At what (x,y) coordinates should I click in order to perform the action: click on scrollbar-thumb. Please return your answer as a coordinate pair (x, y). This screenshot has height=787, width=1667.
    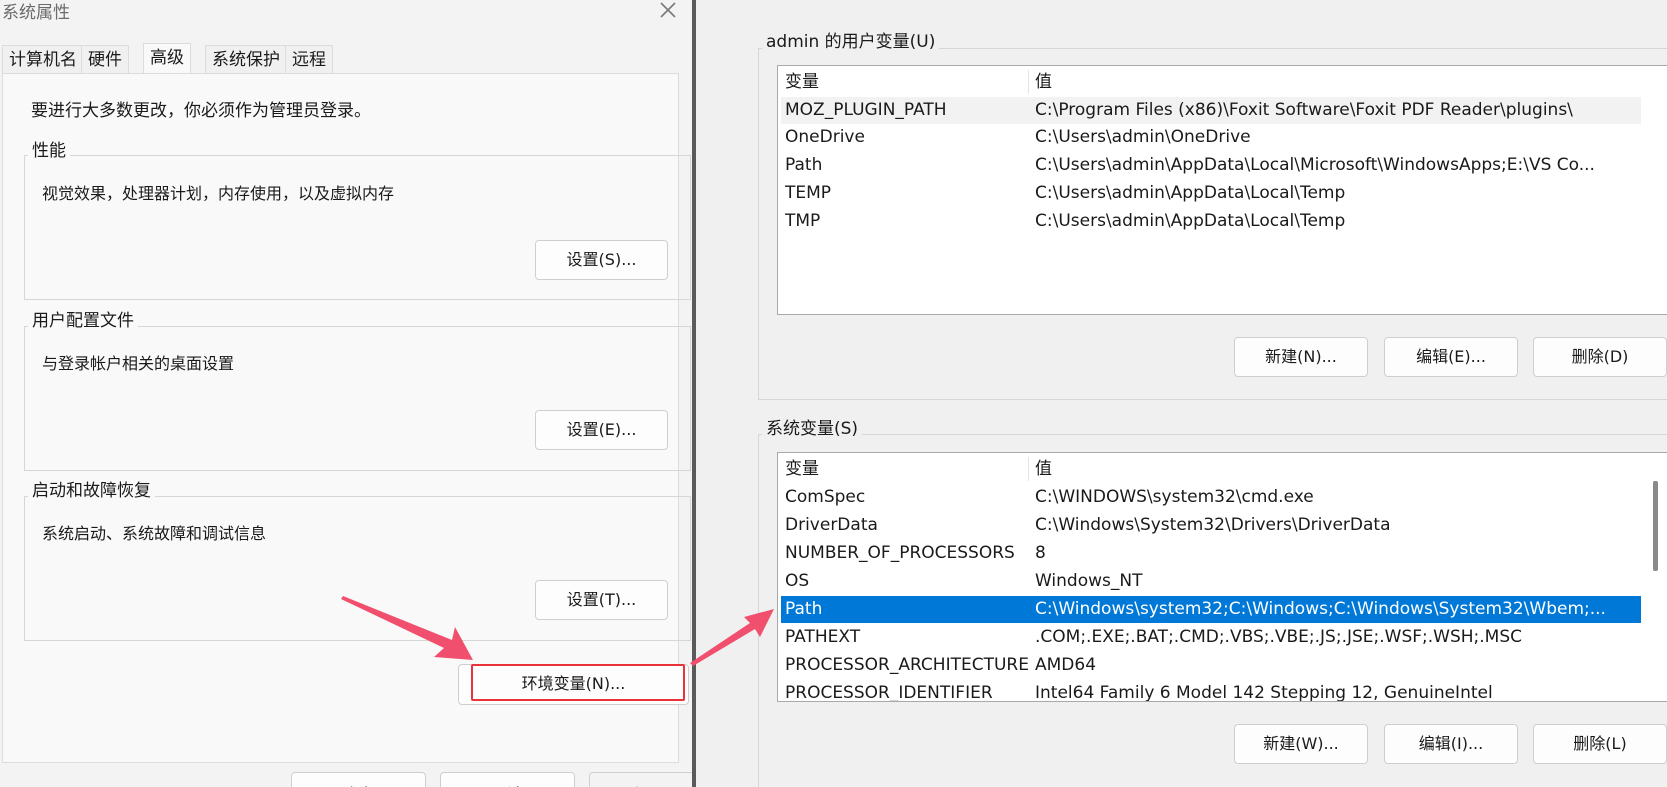
    Looking at the image, I should click on (1655, 526).